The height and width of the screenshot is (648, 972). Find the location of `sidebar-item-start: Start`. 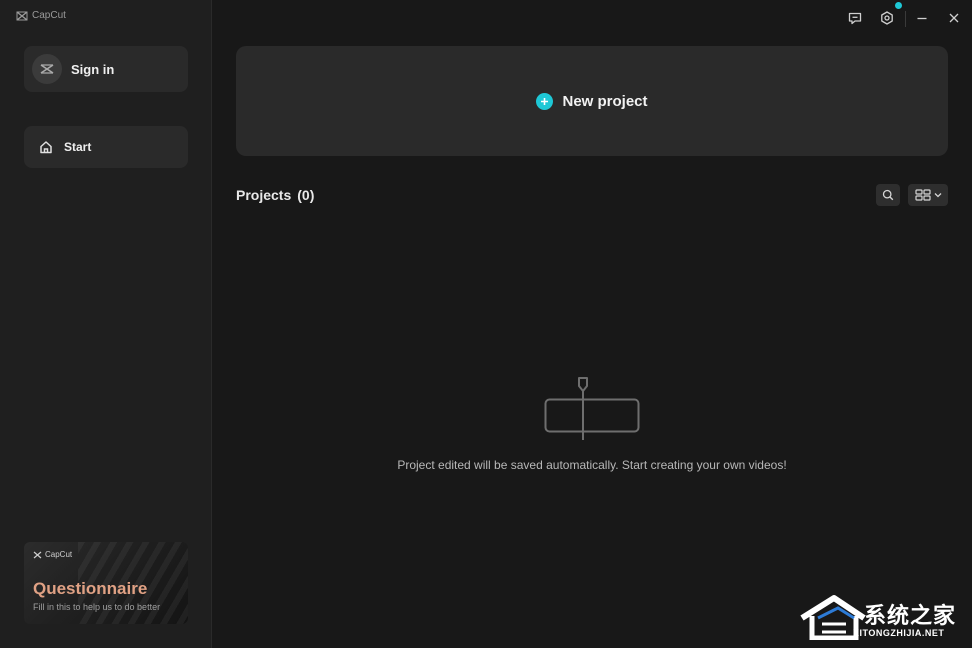

sidebar-item-start: Start is located at coordinates (106, 147).